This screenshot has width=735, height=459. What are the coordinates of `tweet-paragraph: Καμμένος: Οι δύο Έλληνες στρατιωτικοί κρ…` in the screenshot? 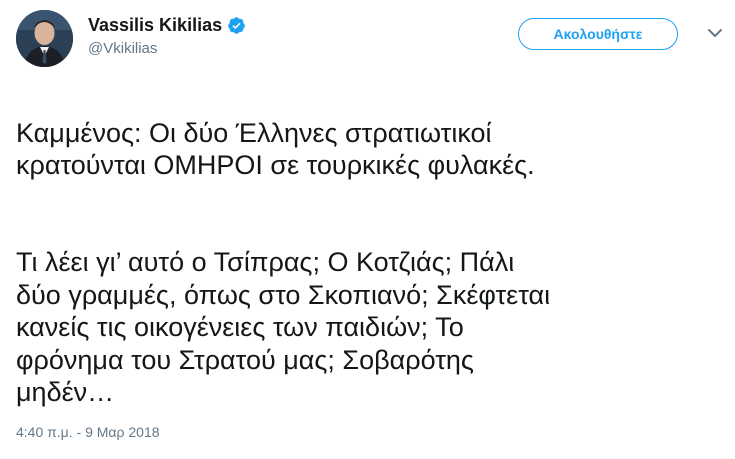 It's located at (275, 149).